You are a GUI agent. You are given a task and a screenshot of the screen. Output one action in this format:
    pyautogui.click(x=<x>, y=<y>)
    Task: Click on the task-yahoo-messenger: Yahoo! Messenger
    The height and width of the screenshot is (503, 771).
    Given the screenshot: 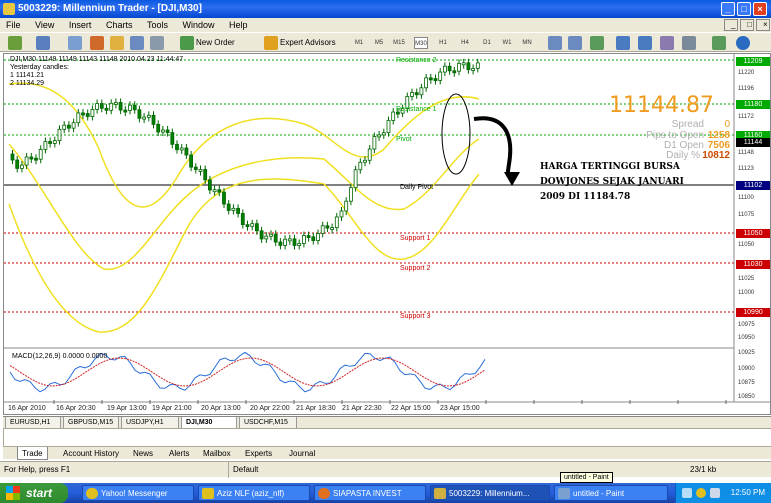 What is the action you would take?
    pyautogui.click(x=138, y=493)
    